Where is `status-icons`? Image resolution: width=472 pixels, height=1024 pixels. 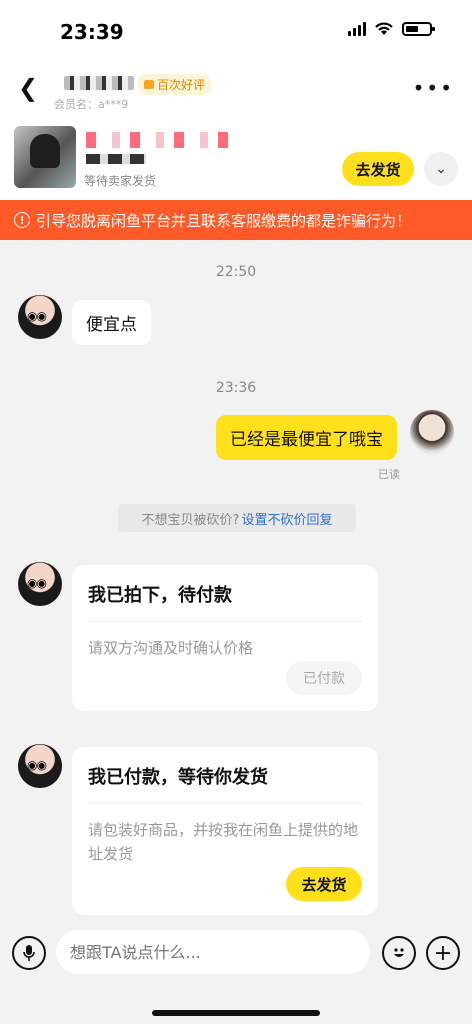 status-icons is located at coordinates (391, 29).